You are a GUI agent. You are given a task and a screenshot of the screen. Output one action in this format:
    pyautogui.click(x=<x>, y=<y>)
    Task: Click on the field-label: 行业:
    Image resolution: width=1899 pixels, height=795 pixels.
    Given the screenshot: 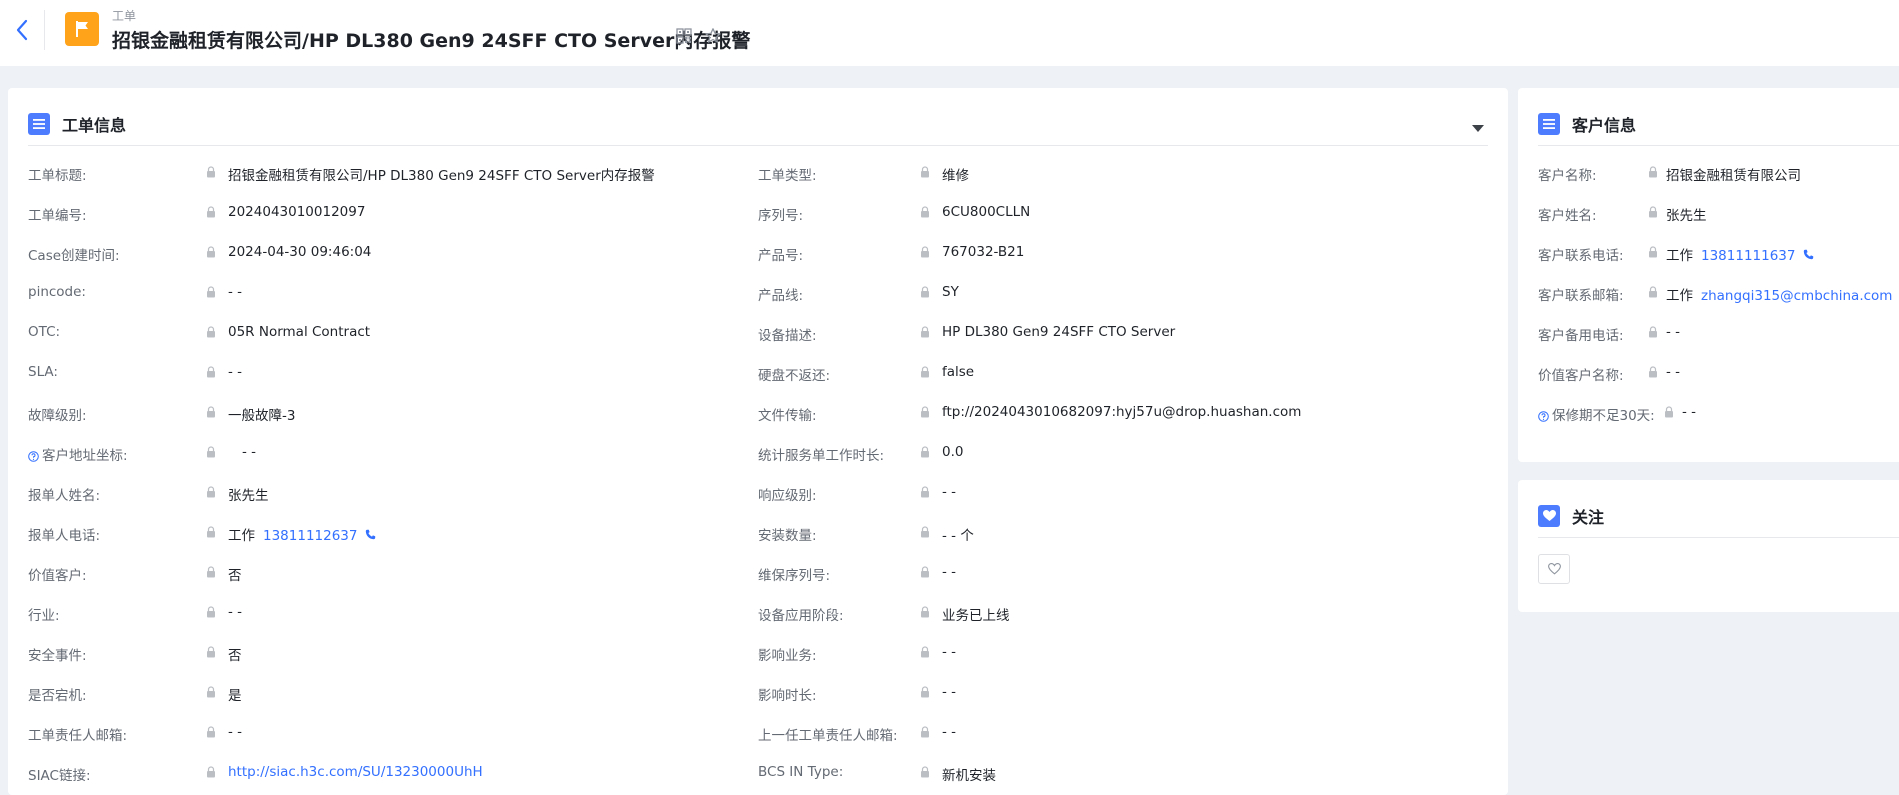 What is the action you would take?
    pyautogui.click(x=44, y=614)
    